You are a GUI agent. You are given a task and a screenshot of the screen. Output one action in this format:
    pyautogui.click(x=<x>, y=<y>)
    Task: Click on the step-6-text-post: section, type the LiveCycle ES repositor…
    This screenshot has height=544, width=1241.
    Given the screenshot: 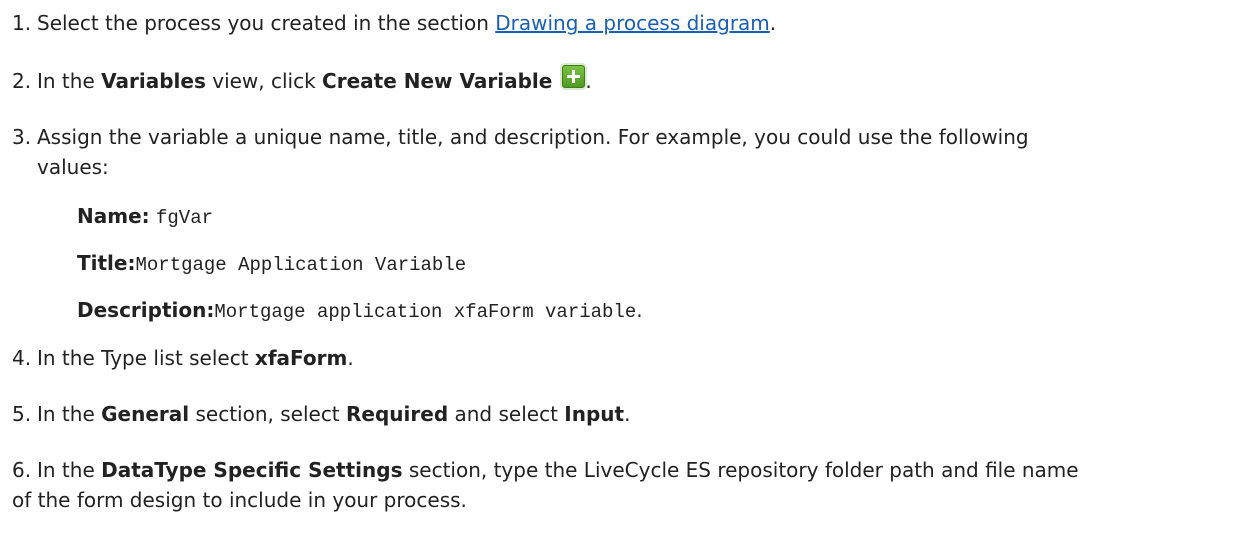 What is the action you would take?
    pyautogui.click(x=740, y=470)
    